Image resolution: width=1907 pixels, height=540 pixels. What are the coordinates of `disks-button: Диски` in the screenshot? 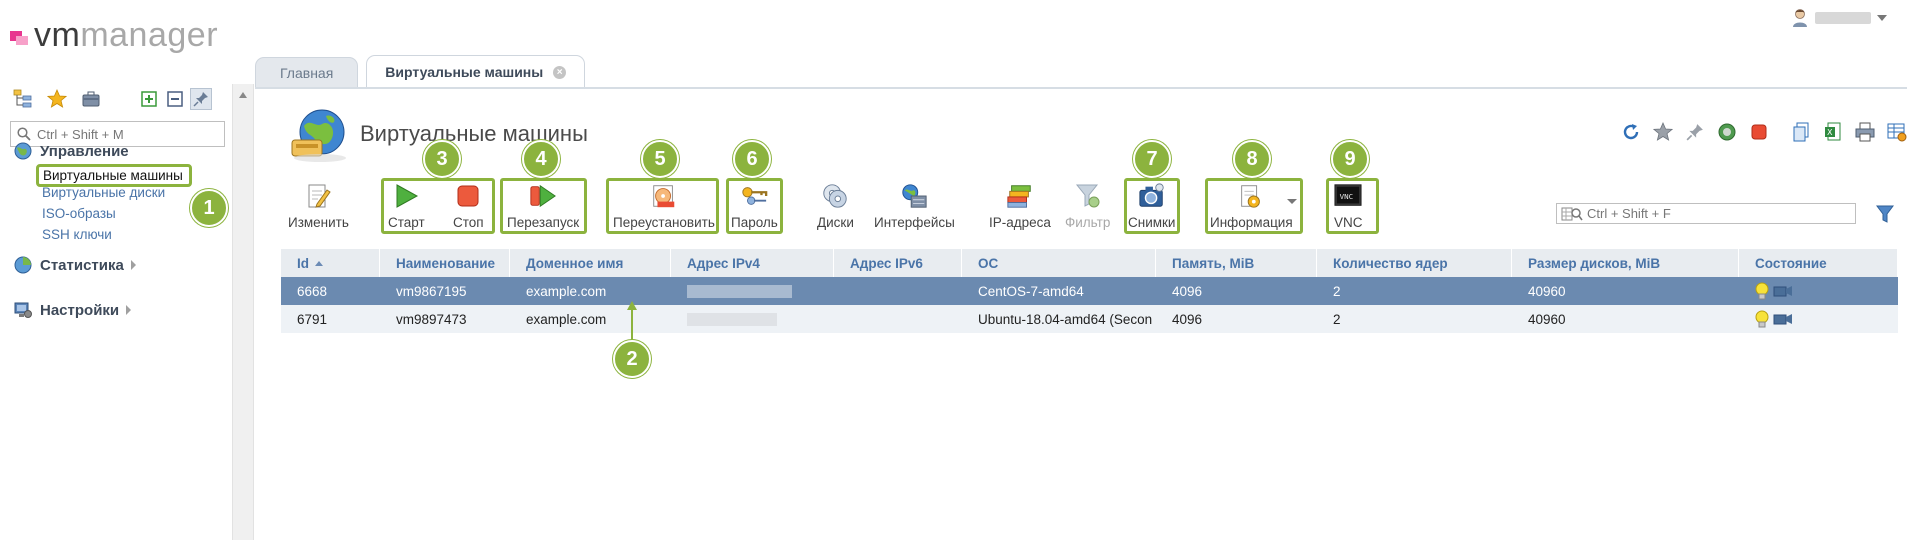 It's located at (835, 207).